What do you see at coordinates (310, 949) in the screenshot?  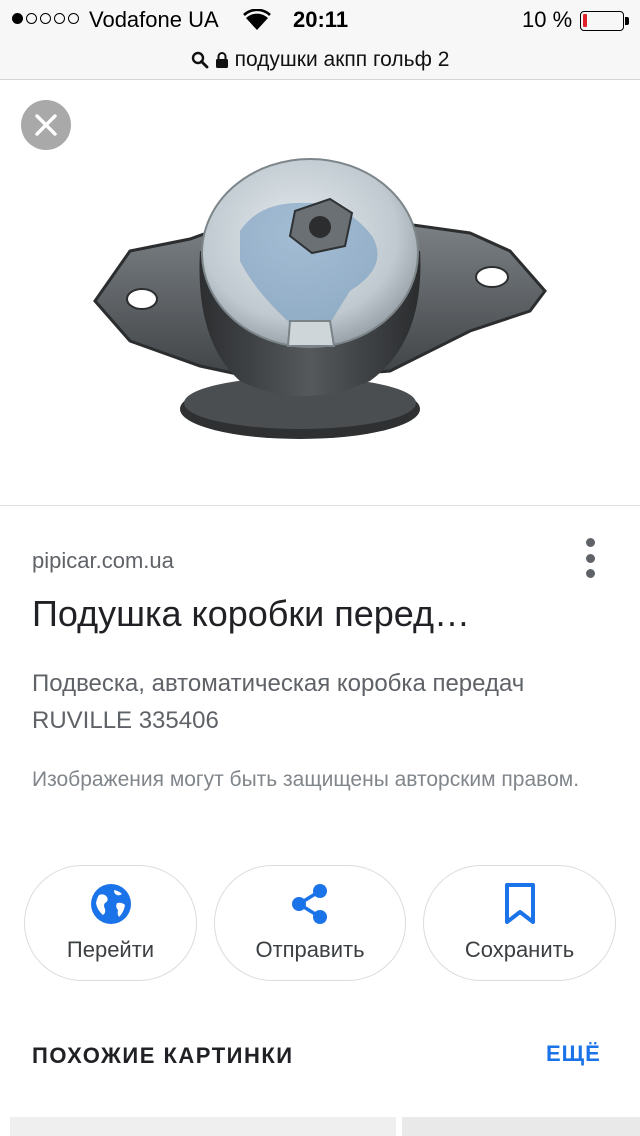 I see `share-button-label: Отправить` at bounding box center [310, 949].